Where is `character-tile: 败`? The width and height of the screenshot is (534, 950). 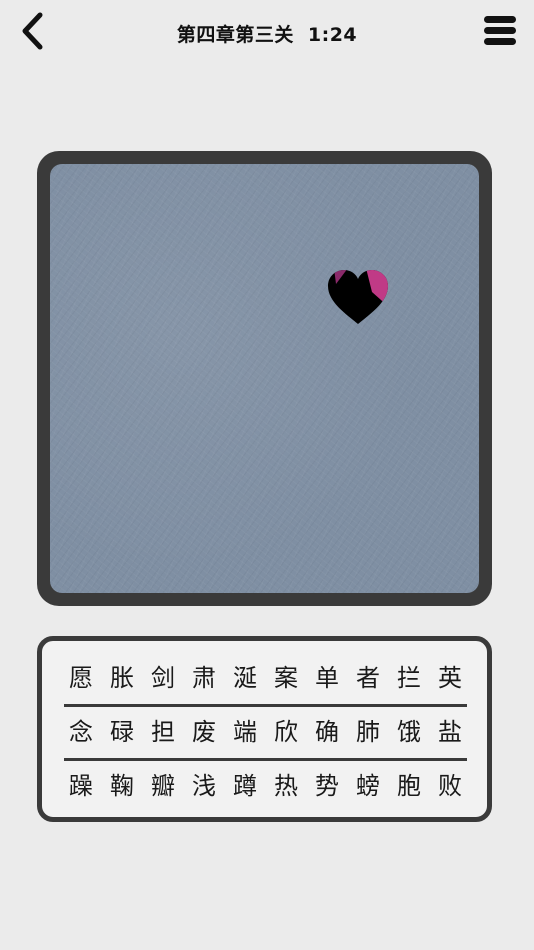
character-tile: 败 is located at coordinates (450, 786).